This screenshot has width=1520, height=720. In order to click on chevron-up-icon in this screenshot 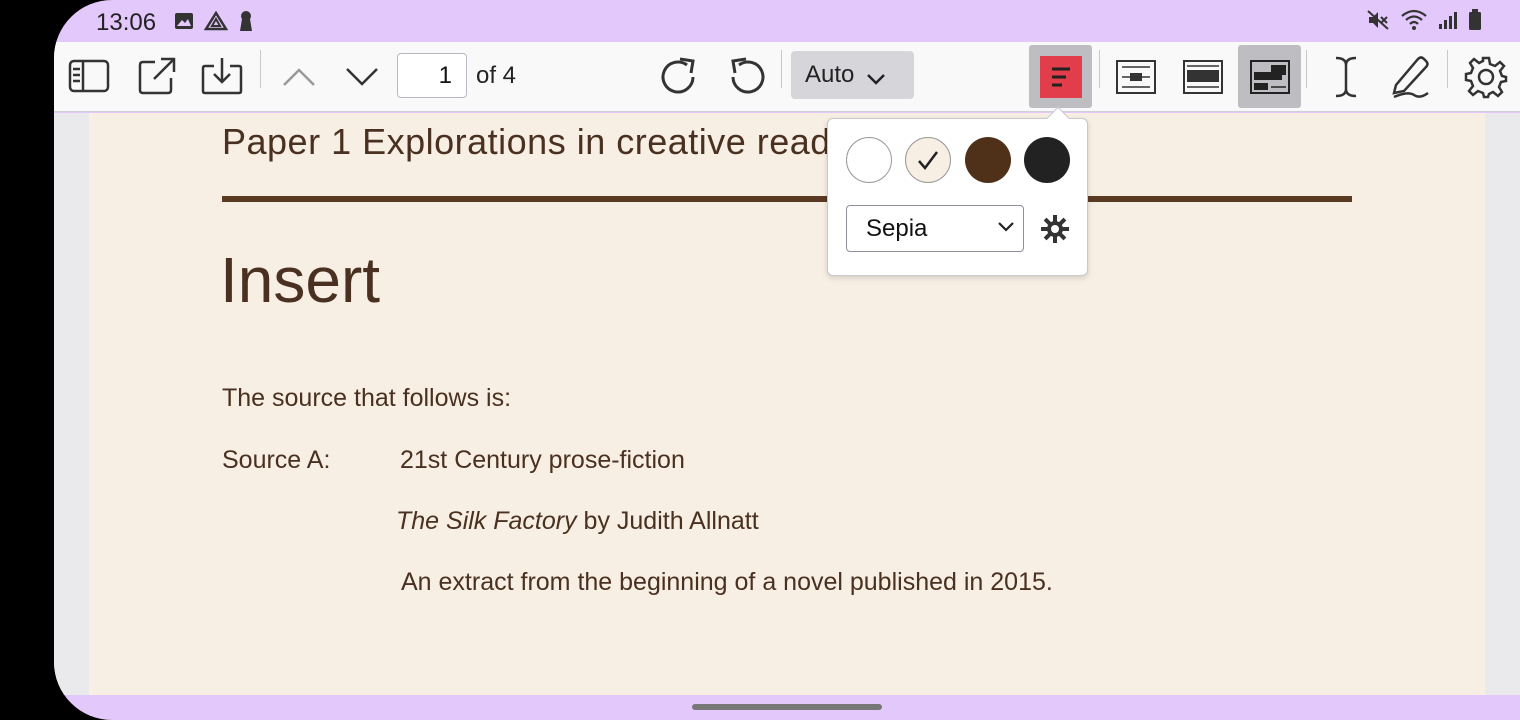, I will do `click(299, 77)`.